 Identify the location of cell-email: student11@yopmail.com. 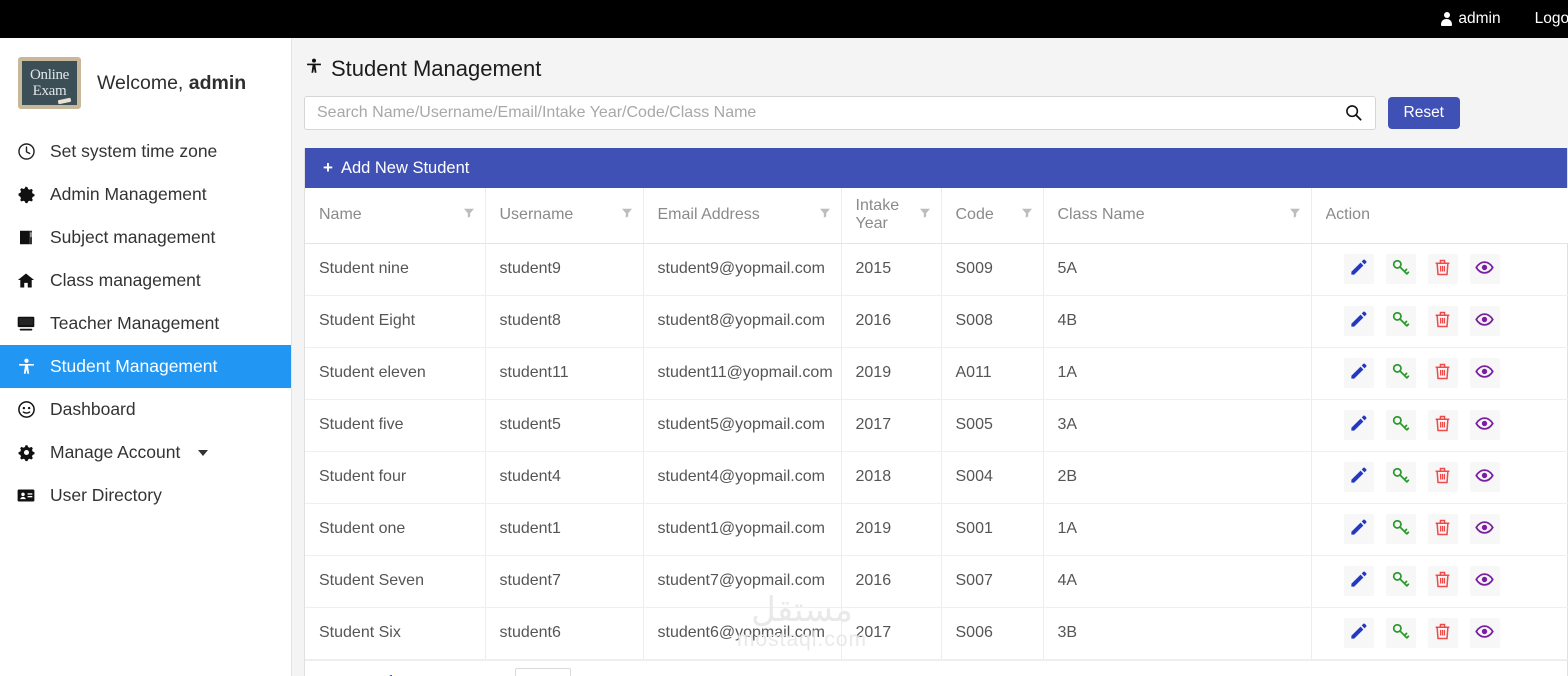
(742, 373).